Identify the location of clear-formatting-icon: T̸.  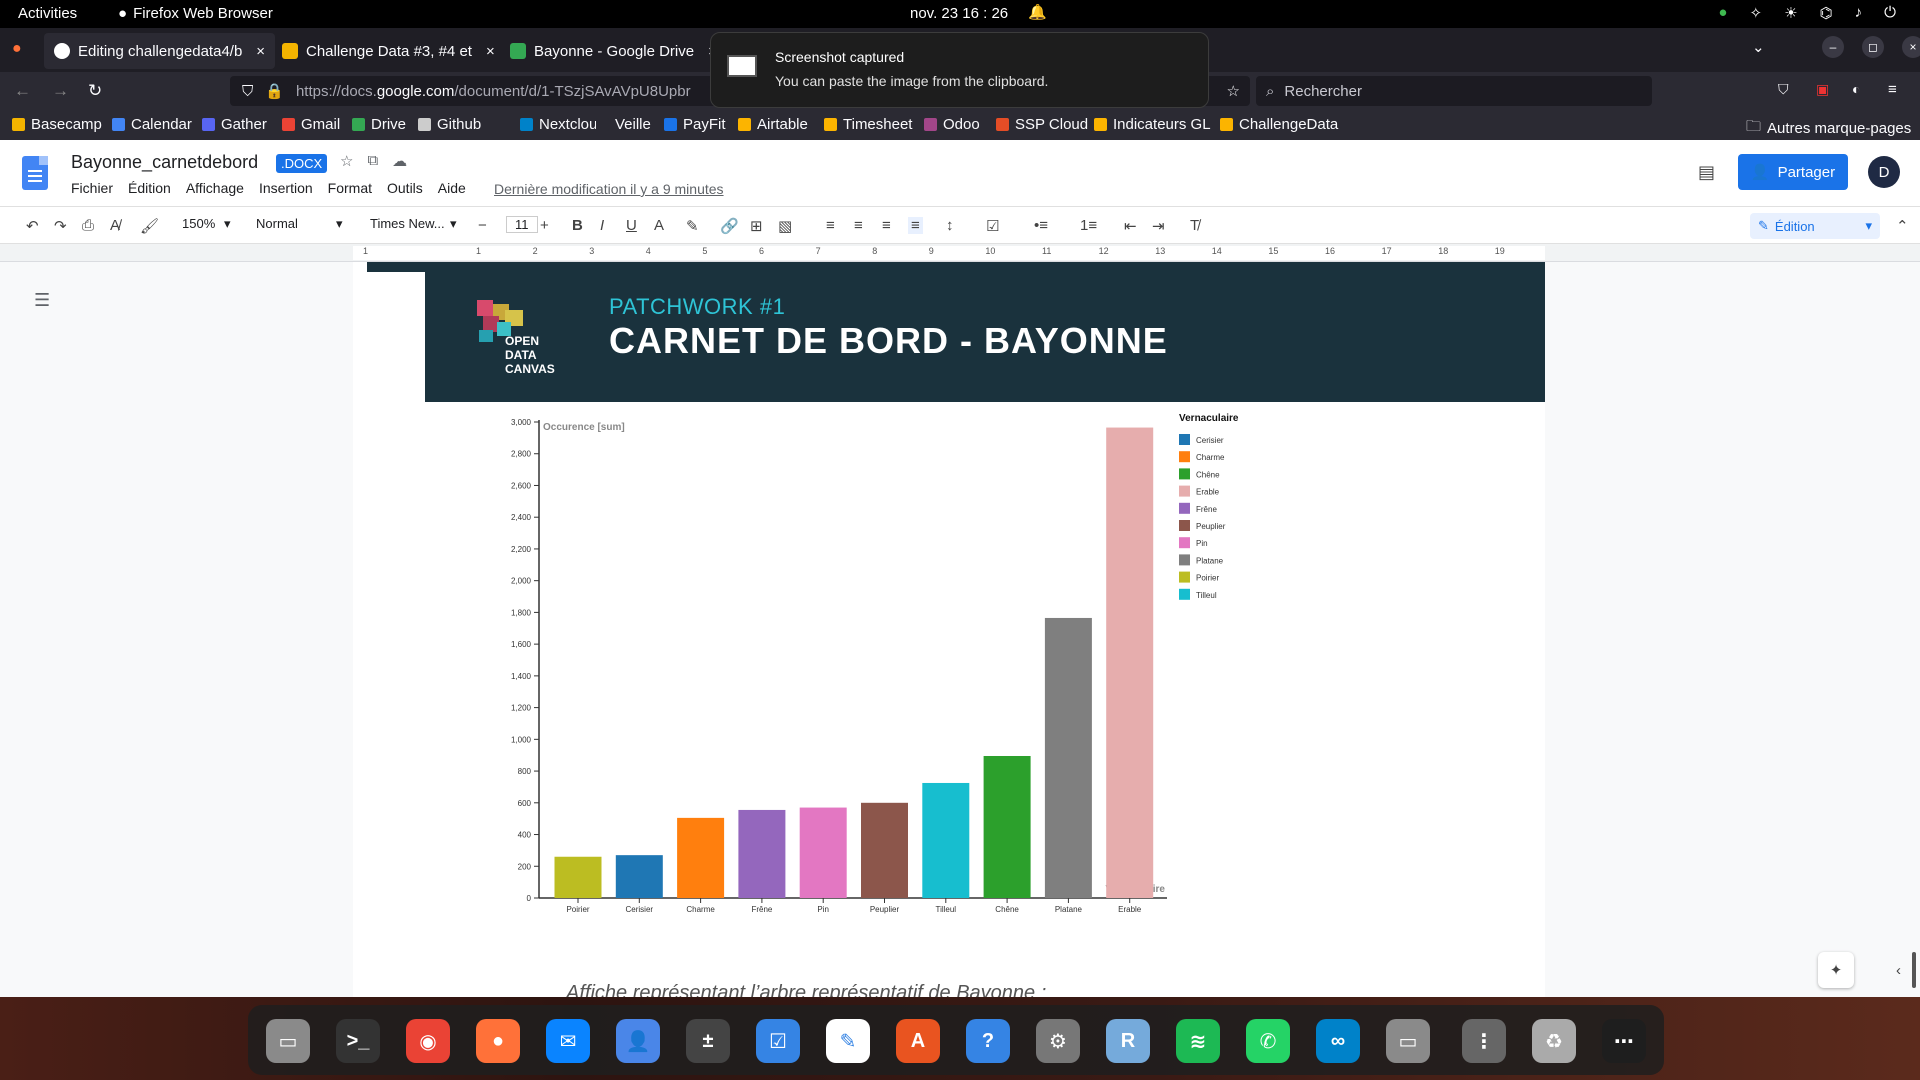
(1194, 225).